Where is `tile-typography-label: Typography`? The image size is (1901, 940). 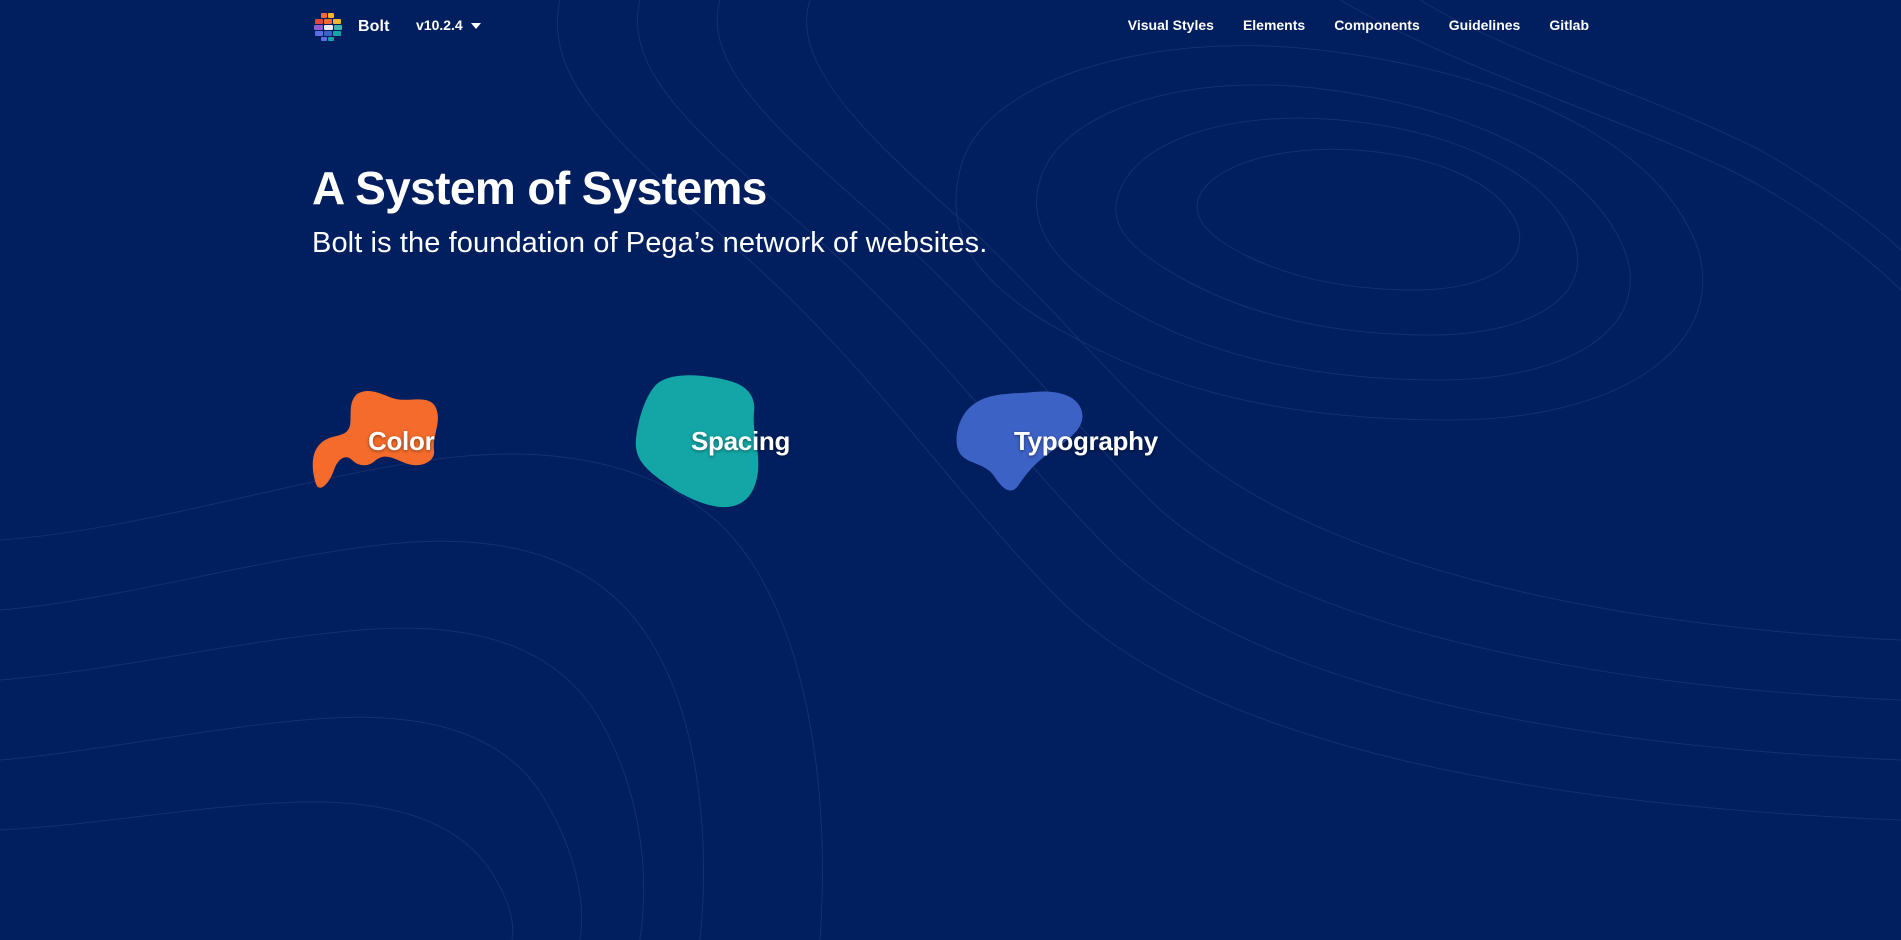 tile-typography-label: Typography is located at coordinates (1086, 441).